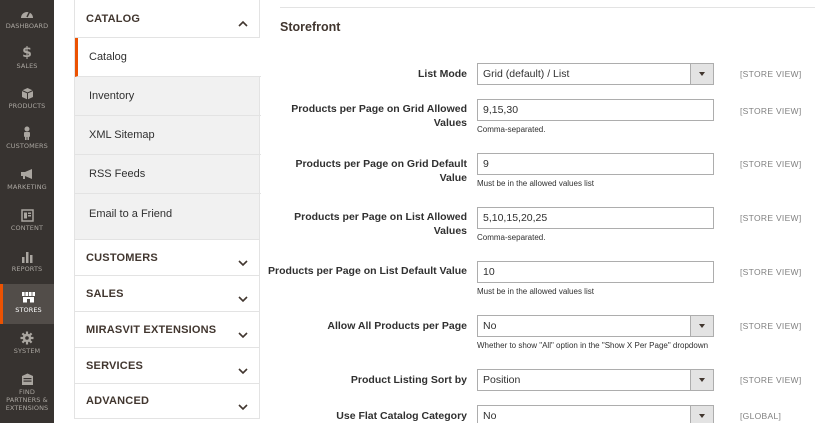 This screenshot has width=815, height=423. What do you see at coordinates (442, 74) in the screenshot?
I see `label-list-mode: List Mode` at bounding box center [442, 74].